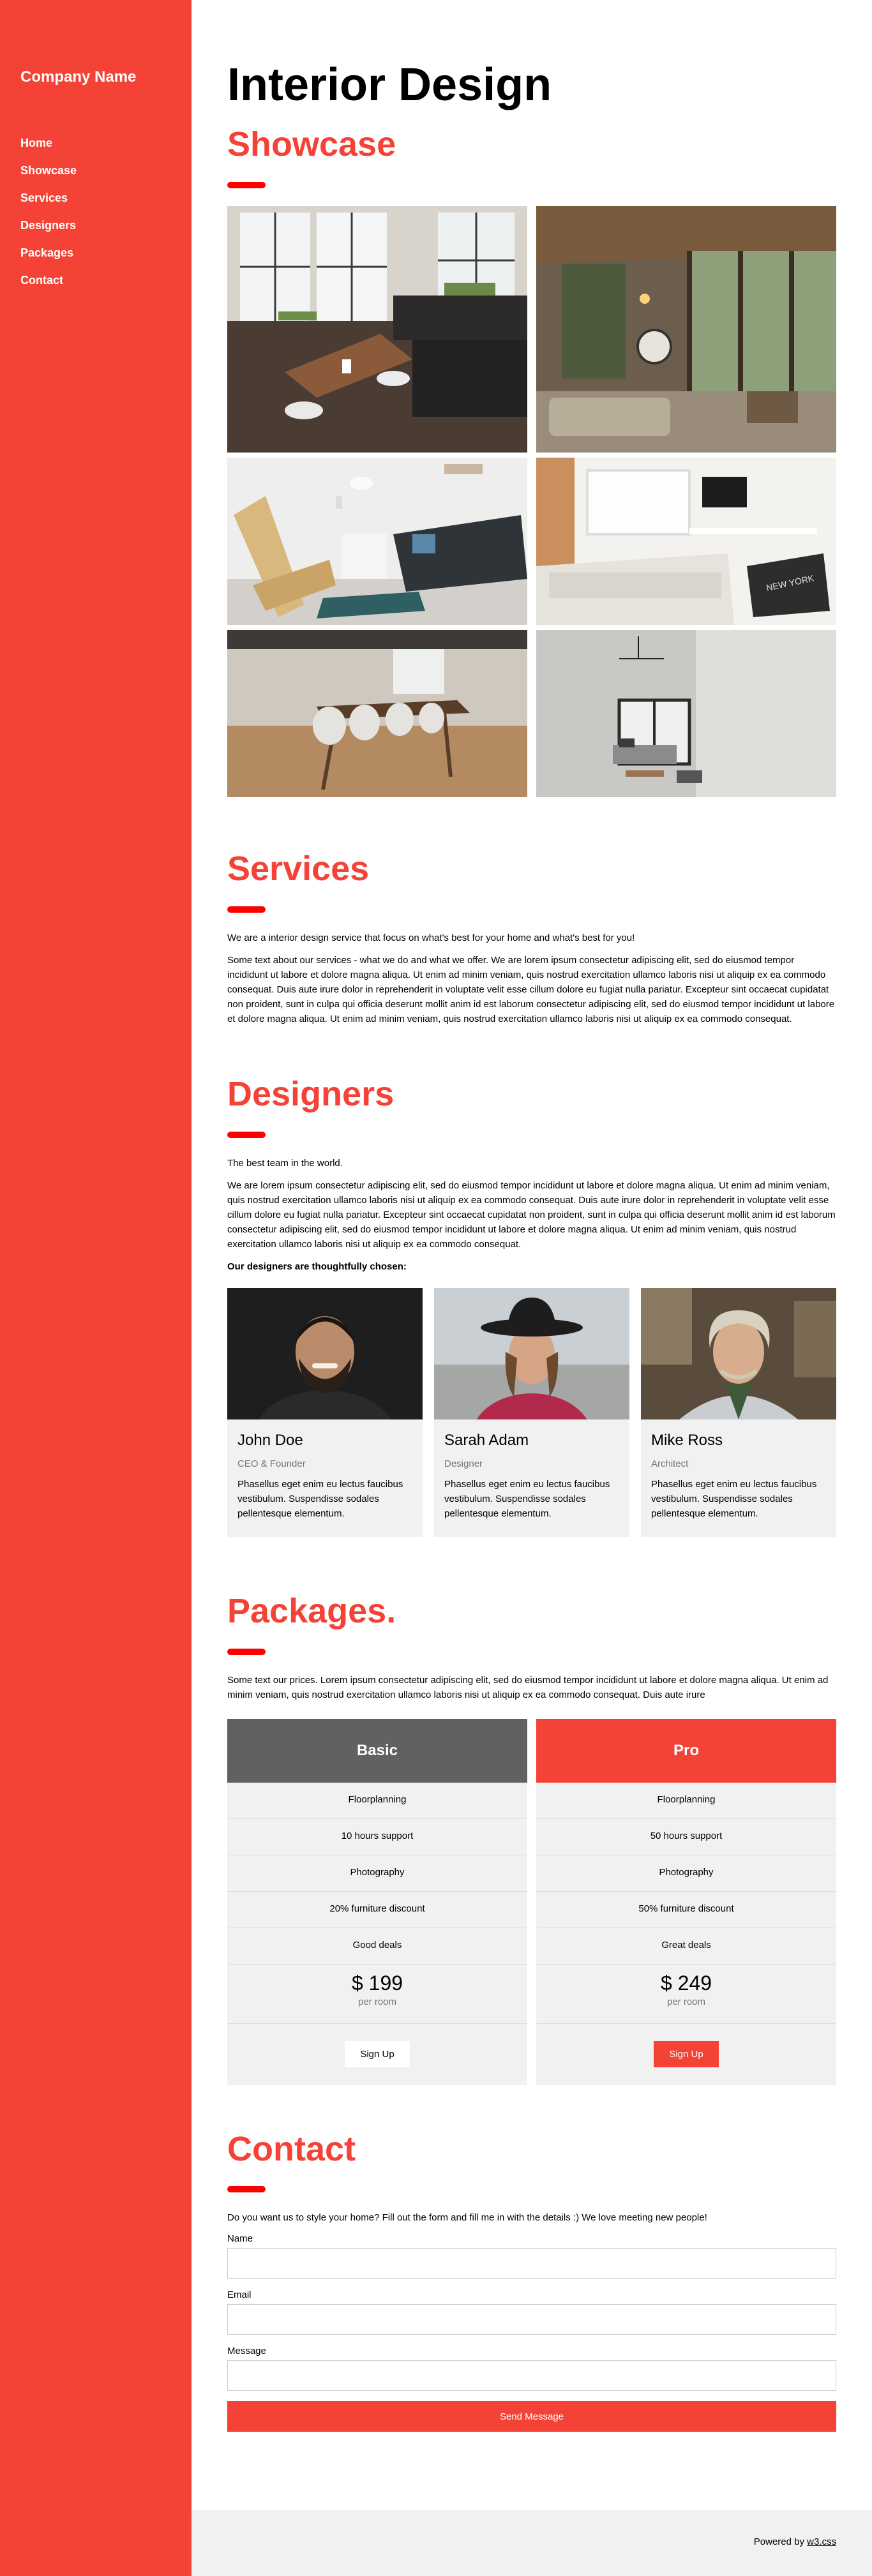 Image resolution: width=872 pixels, height=2576 pixels. What do you see at coordinates (377, 1750) in the screenshot?
I see `plan-name: Basic` at bounding box center [377, 1750].